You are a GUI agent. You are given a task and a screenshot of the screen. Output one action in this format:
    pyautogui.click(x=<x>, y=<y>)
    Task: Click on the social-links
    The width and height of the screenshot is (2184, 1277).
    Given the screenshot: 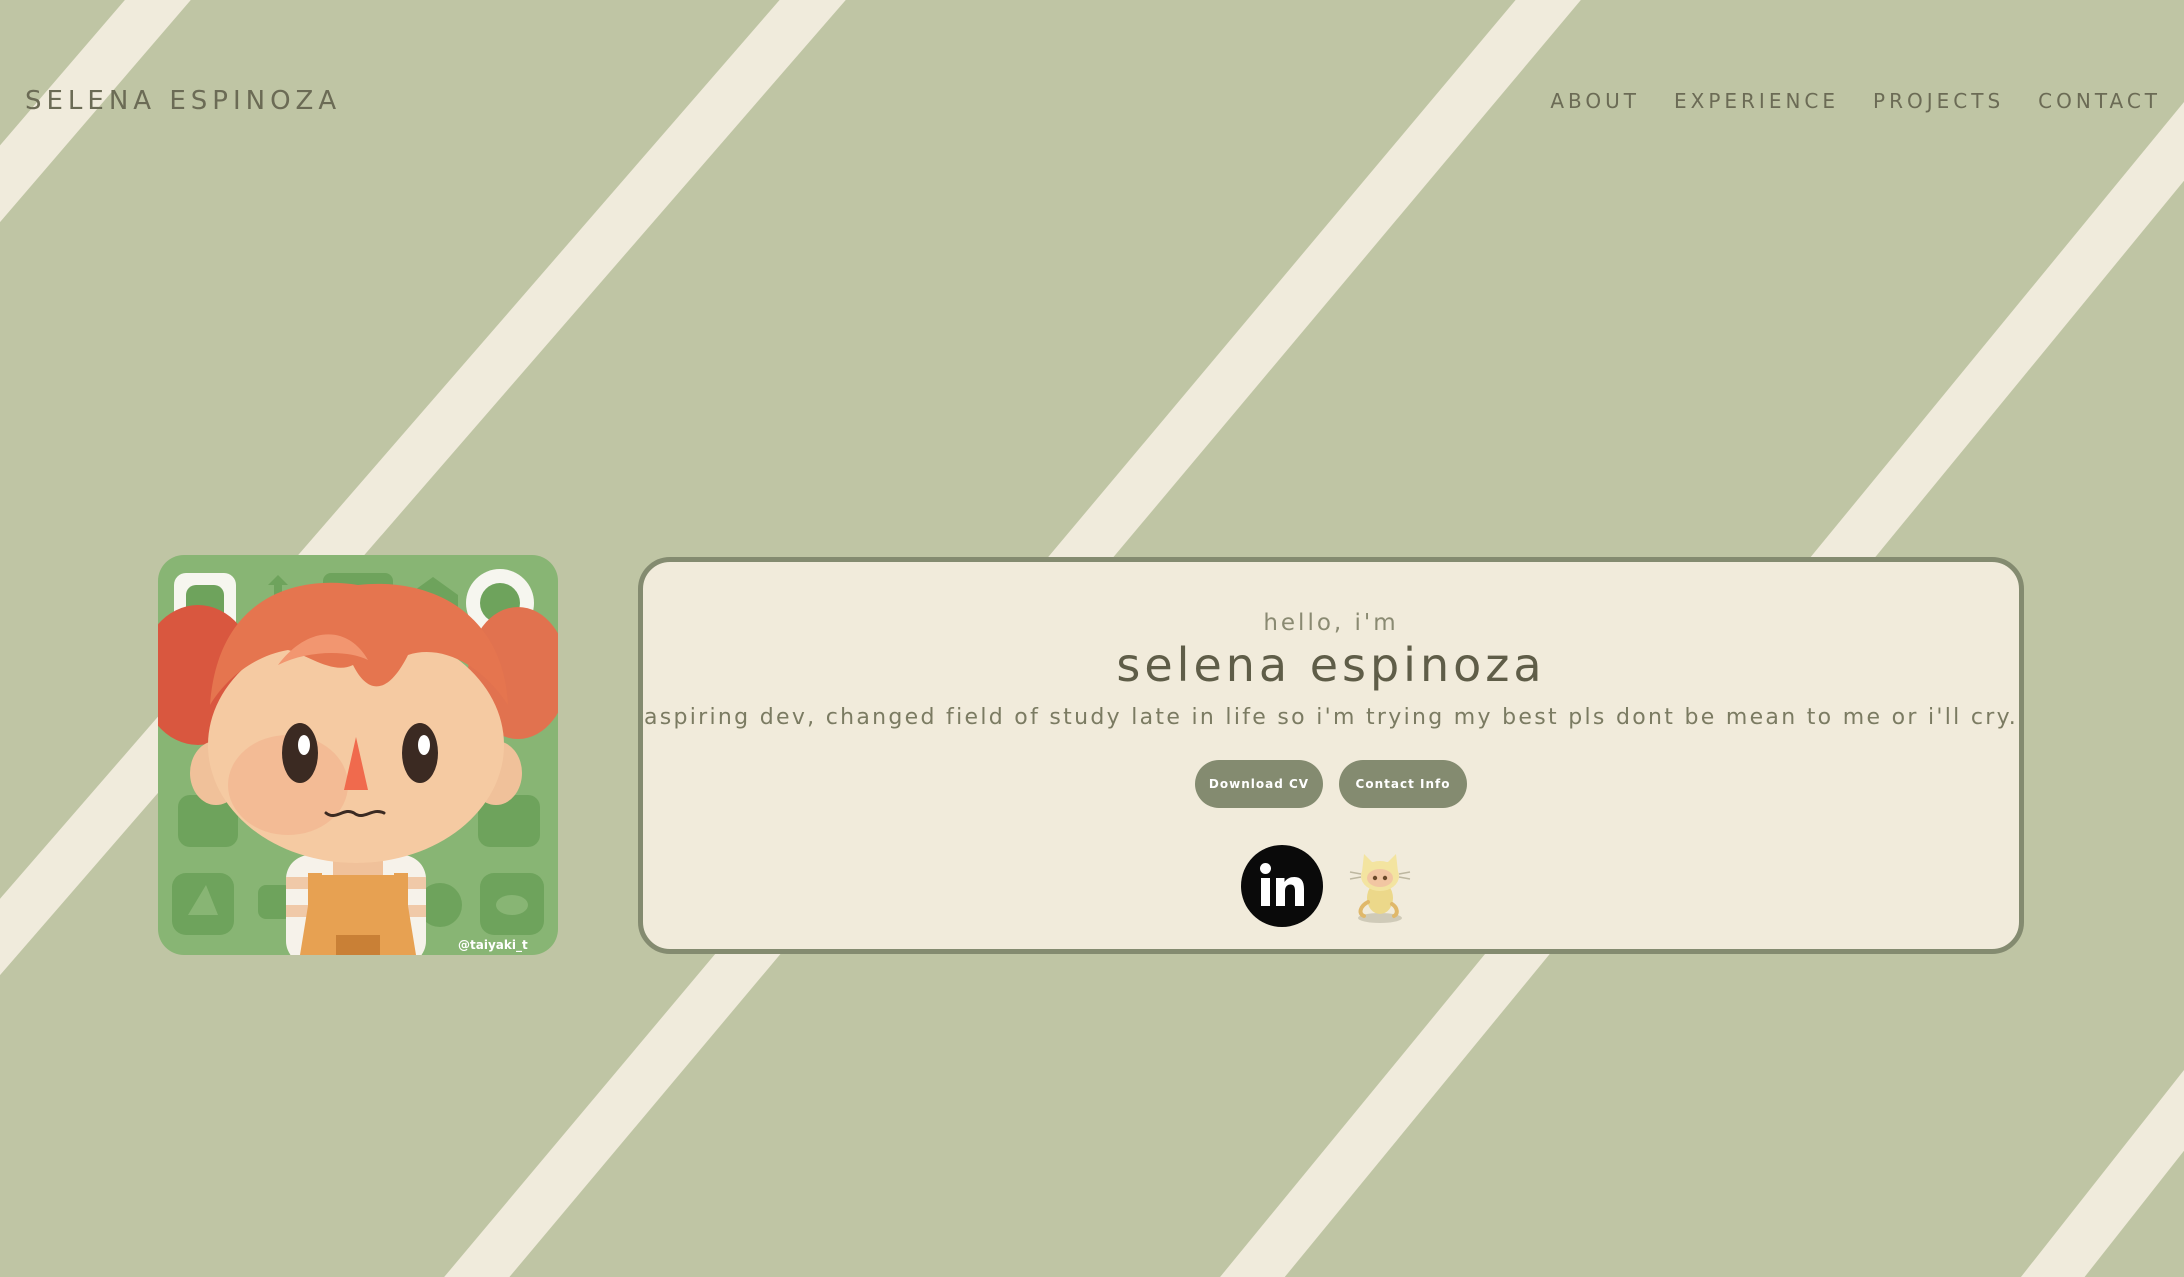 What is the action you would take?
    pyautogui.click(x=1331, y=886)
    